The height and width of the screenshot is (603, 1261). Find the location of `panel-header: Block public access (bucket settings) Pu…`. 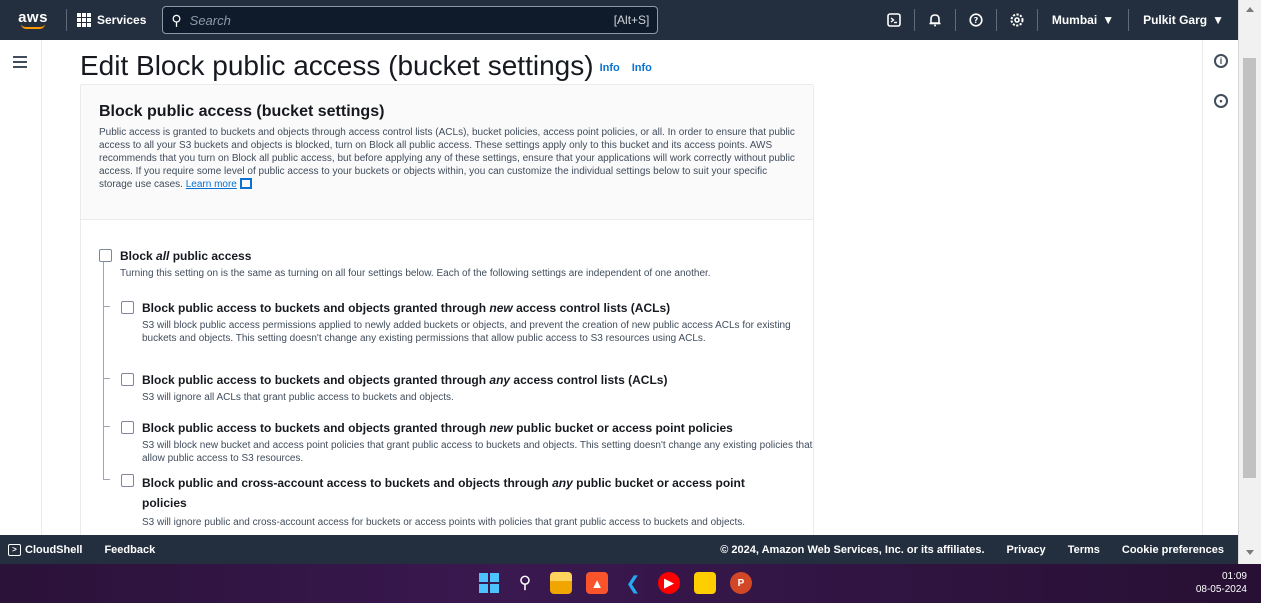

panel-header: Block public access (bucket settings) Pu… is located at coordinates (447, 152).